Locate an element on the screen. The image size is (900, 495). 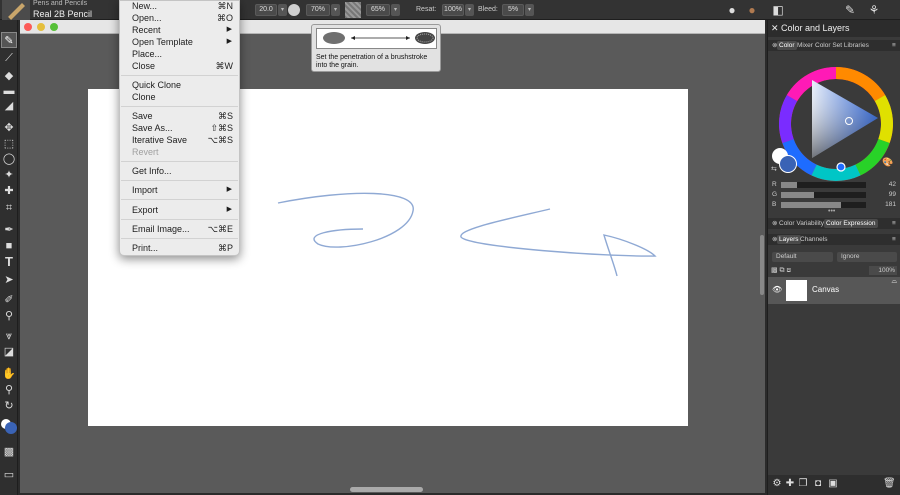
lasso-icon: ◯ is located at coordinates (9, 159).